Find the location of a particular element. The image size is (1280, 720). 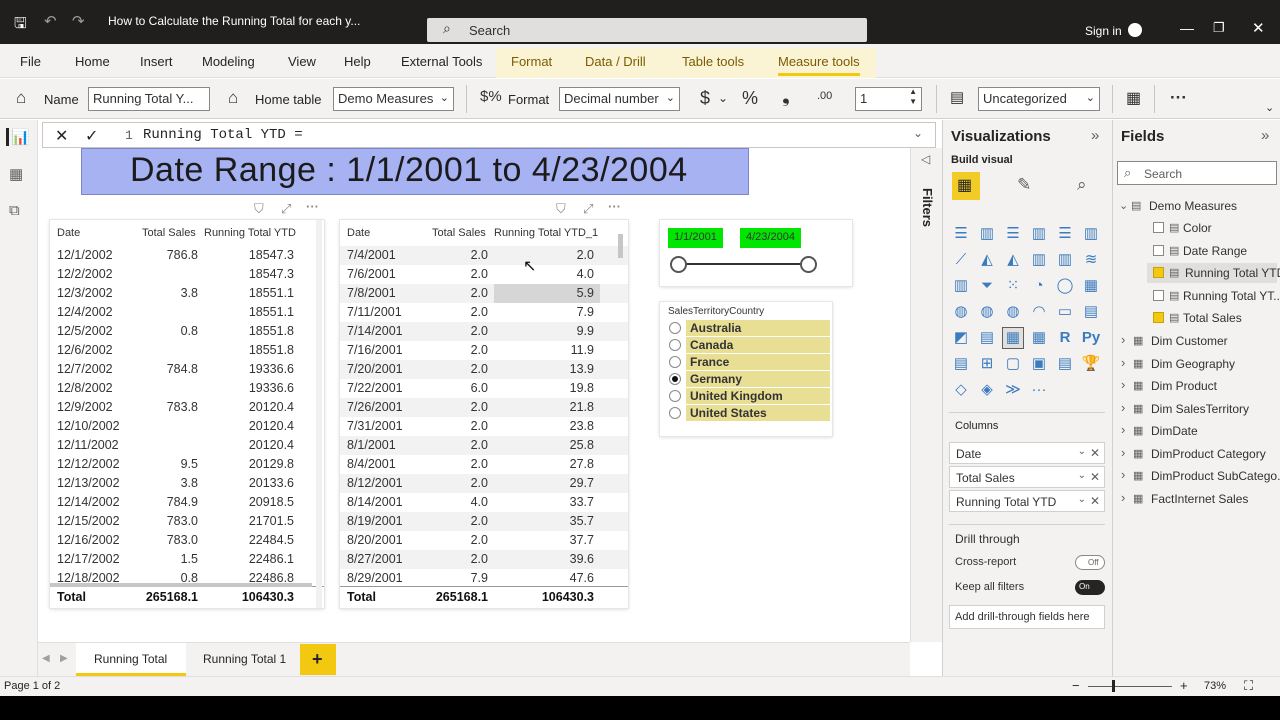

table-row: 12/4/2002 18551.1 is located at coordinates (187, 312).